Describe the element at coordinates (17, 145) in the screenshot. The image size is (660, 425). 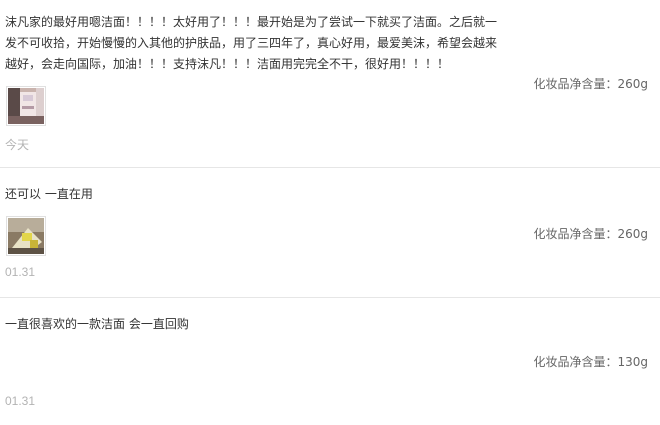
I see `review-date: 今天` at that location.